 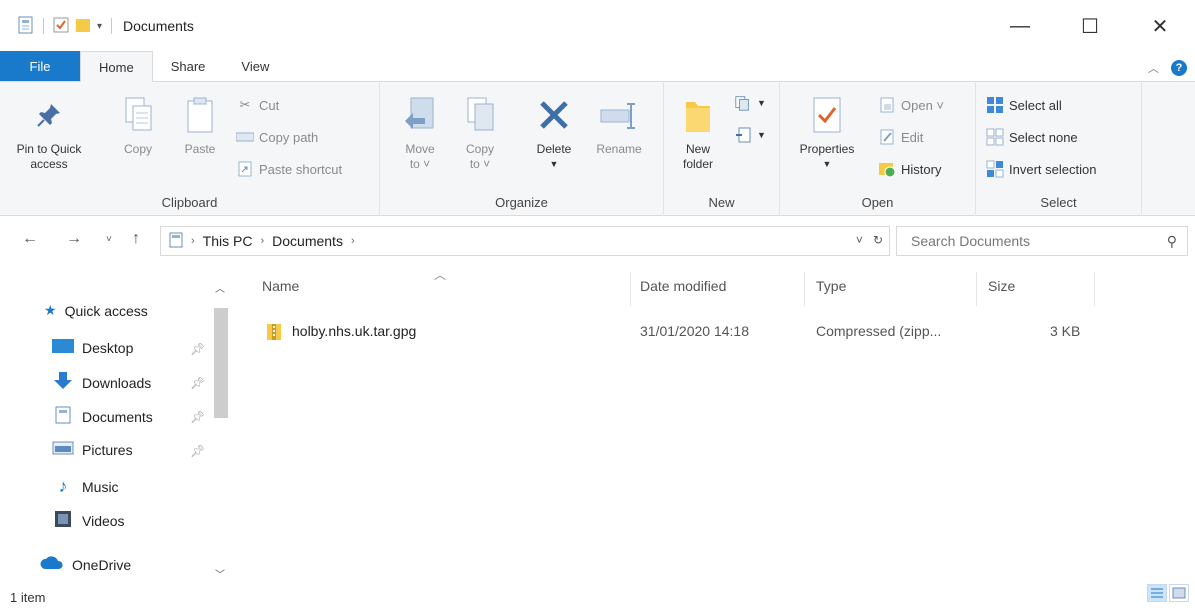 I want to click on tab-share: Share, so click(x=188, y=66).